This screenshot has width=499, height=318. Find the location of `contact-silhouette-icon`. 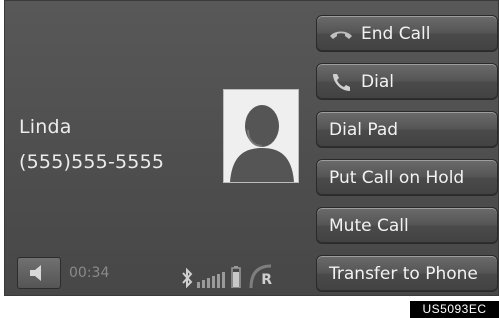

contact-silhouette-icon is located at coordinates (261, 136).